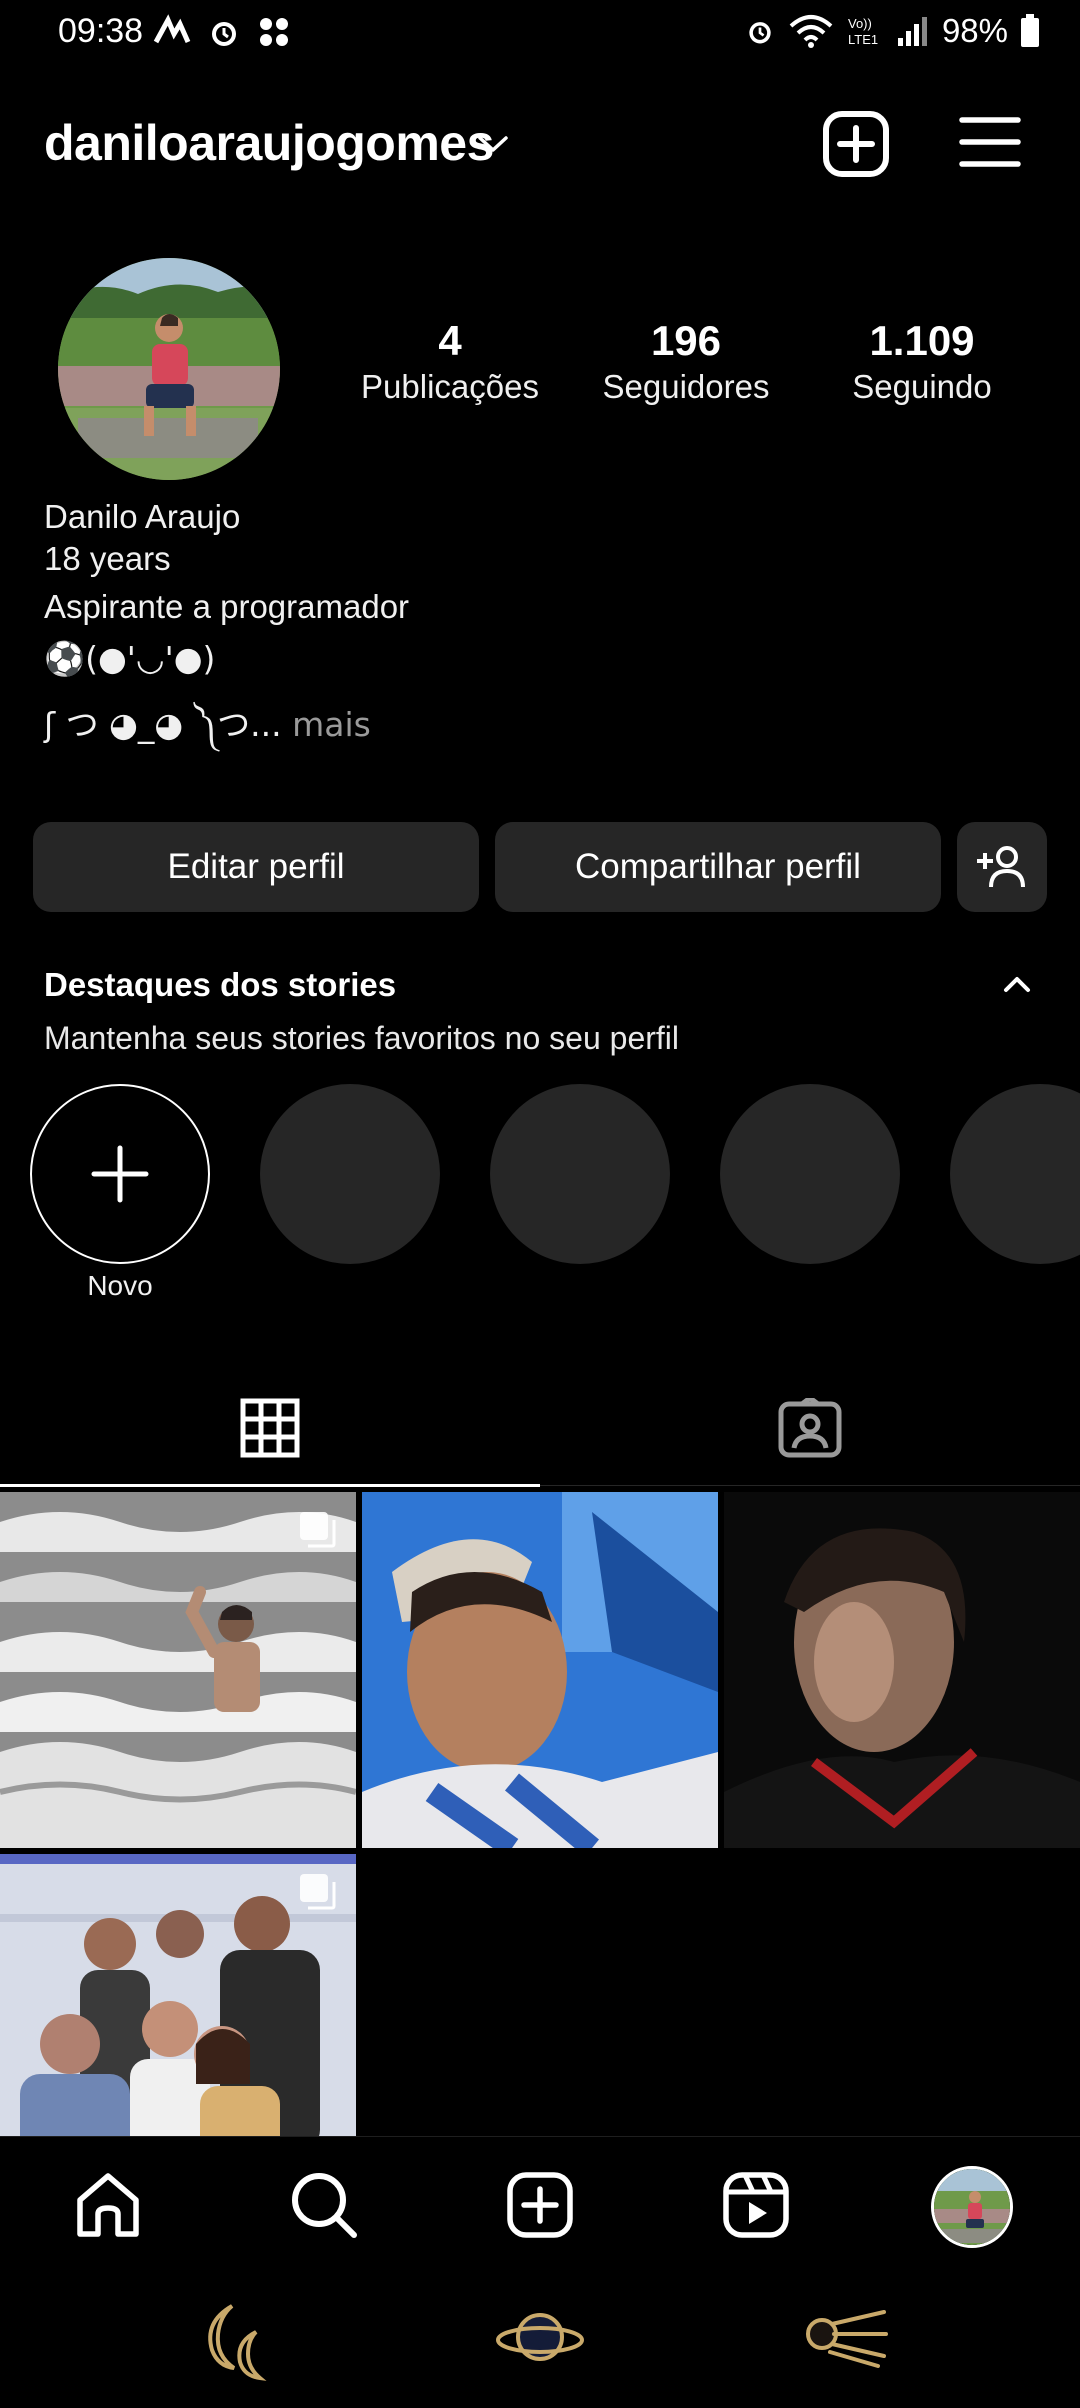 The image size is (1080, 2408). What do you see at coordinates (540, 2337) in the screenshot?
I see `planet-icon` at bounding box center [540, 2337].